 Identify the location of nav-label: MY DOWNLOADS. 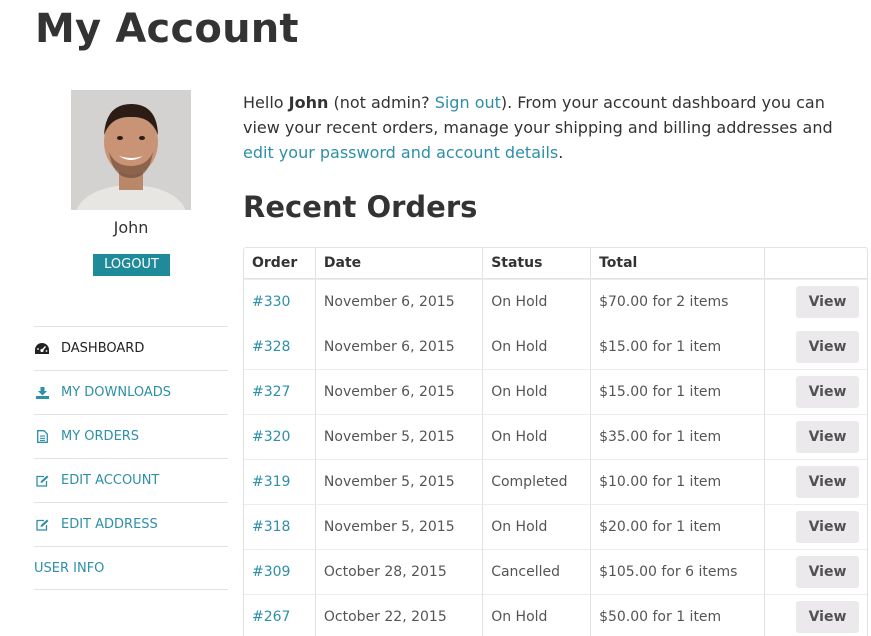
(116, 392).